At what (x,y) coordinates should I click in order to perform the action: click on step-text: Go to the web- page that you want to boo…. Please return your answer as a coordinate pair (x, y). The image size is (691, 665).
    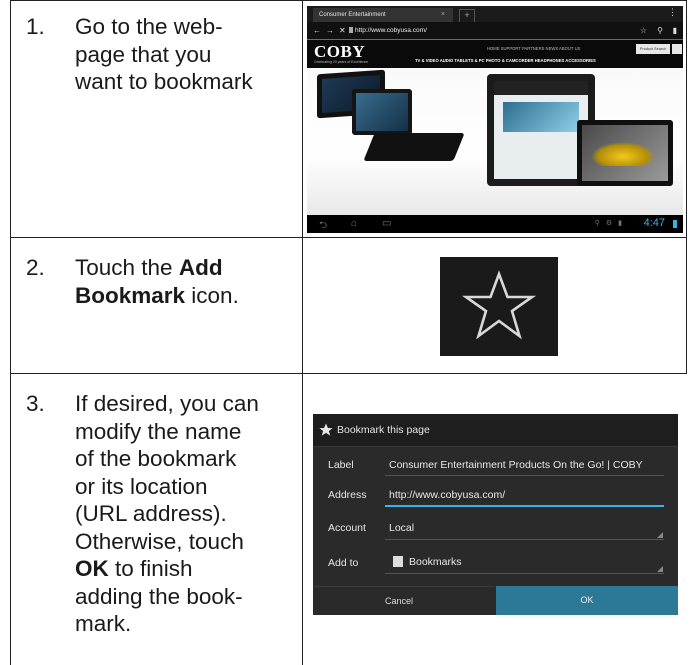
    Looking at the image, I should click on (180, 54).